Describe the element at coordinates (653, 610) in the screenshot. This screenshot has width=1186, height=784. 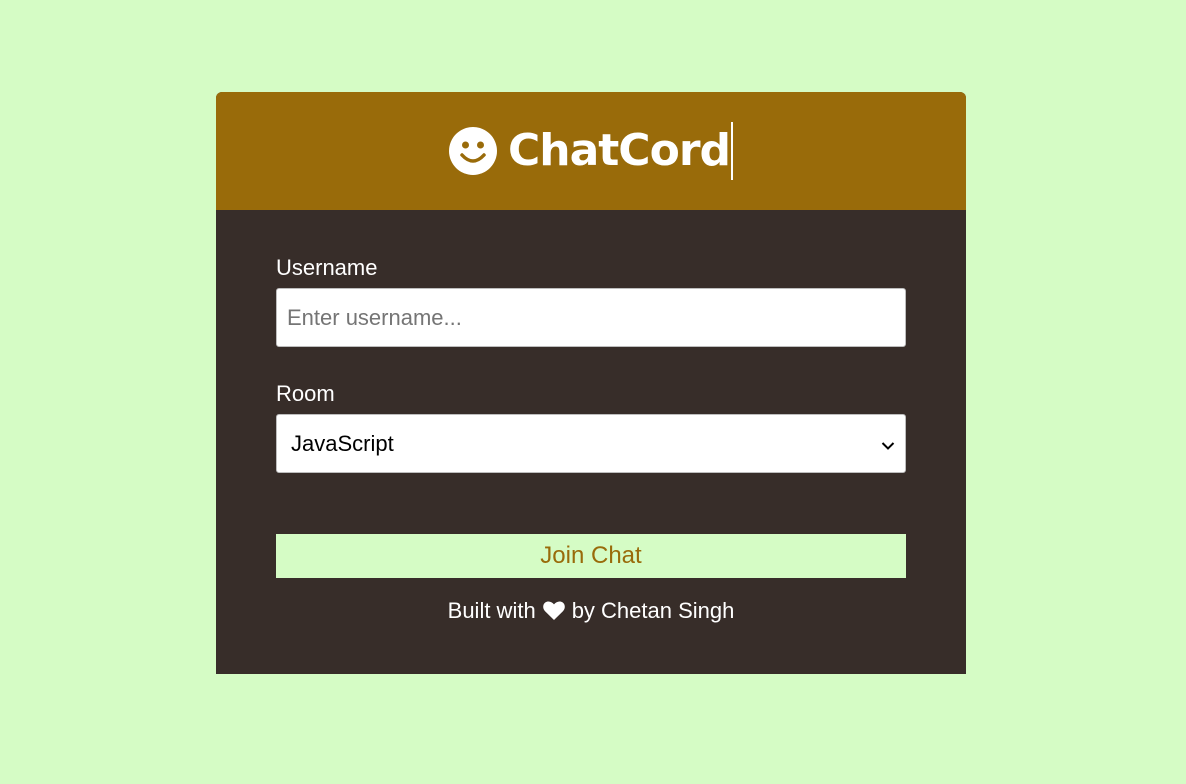
I see `footer-suffix: by Chetan Singh` at that location.